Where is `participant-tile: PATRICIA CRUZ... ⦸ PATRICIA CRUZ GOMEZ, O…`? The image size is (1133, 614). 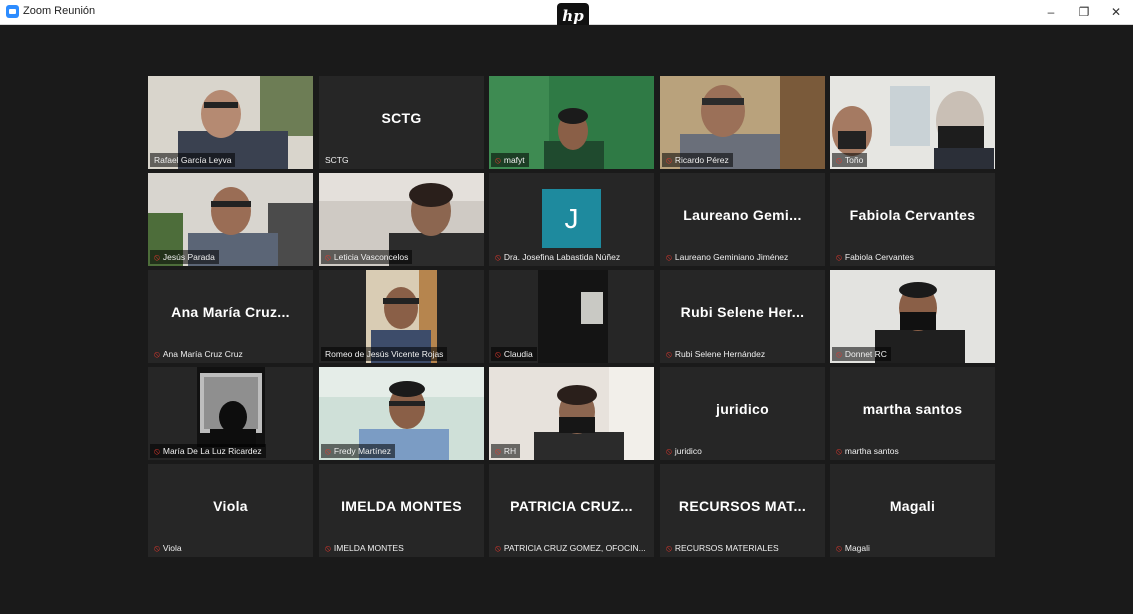 participant-tile: PATRICIA CRUZ... ⦸ PATRICIA CRUZ GOMEZ, O… is located at coordinates (571, 510).